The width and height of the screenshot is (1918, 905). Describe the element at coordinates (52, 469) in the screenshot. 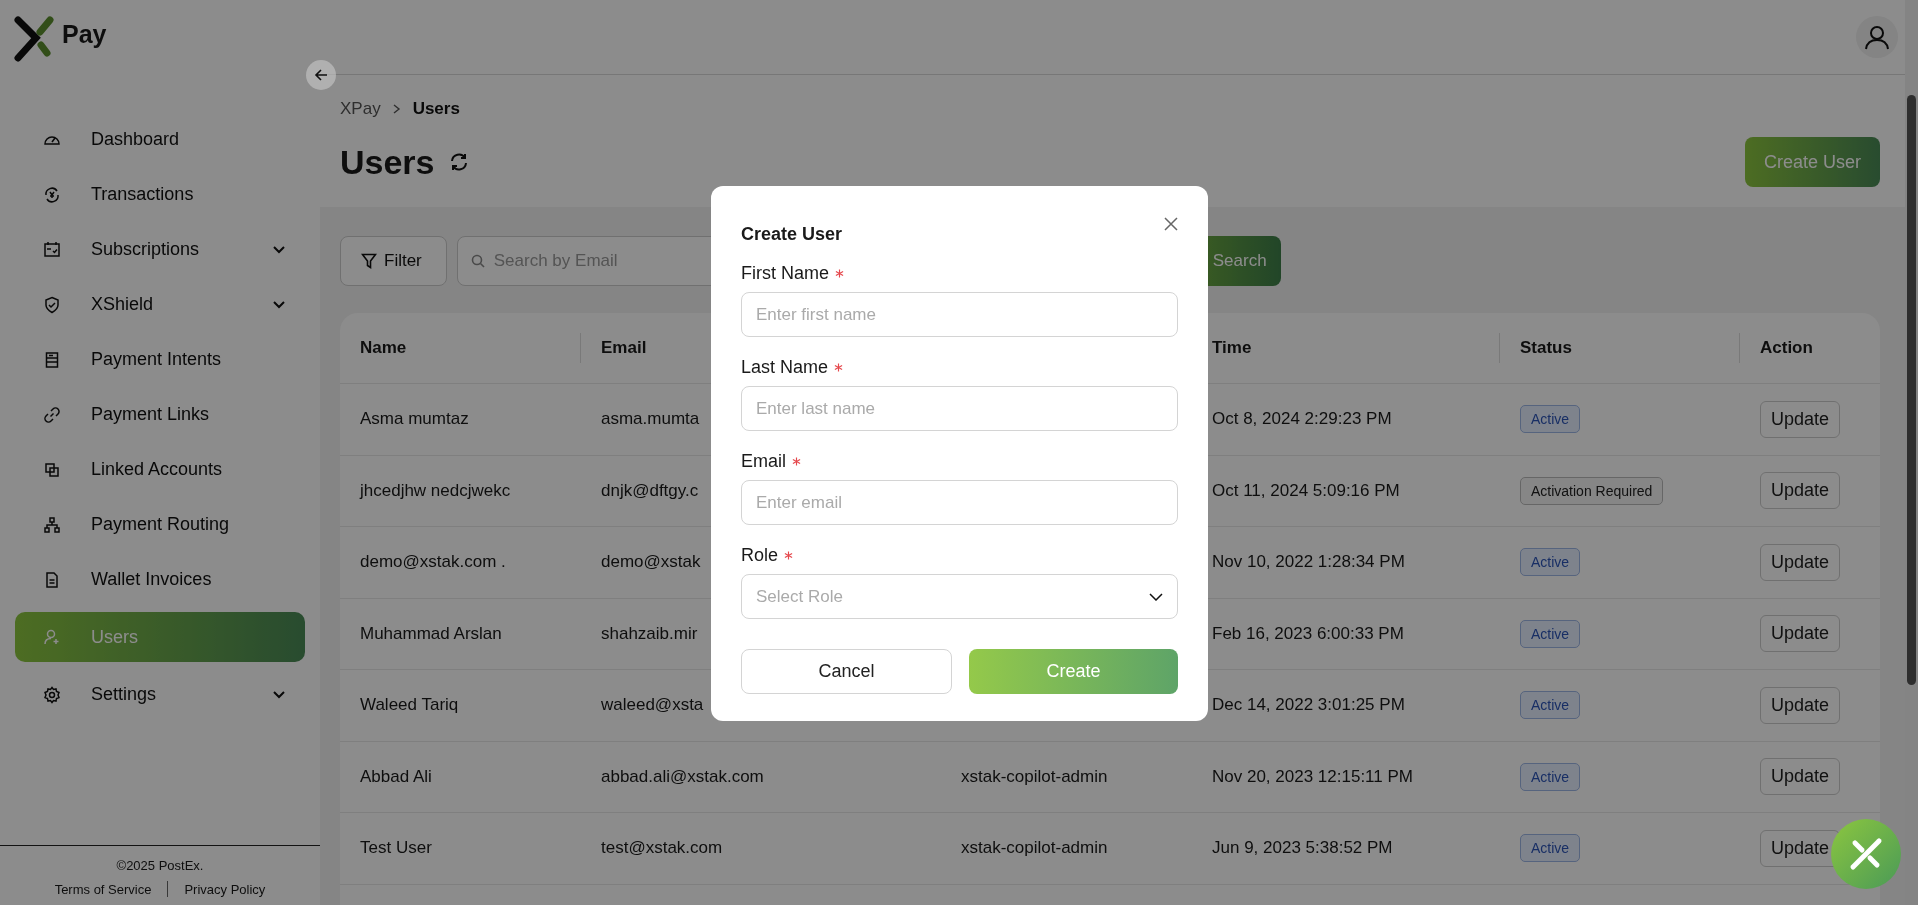

I see `squares-icon` at that location.